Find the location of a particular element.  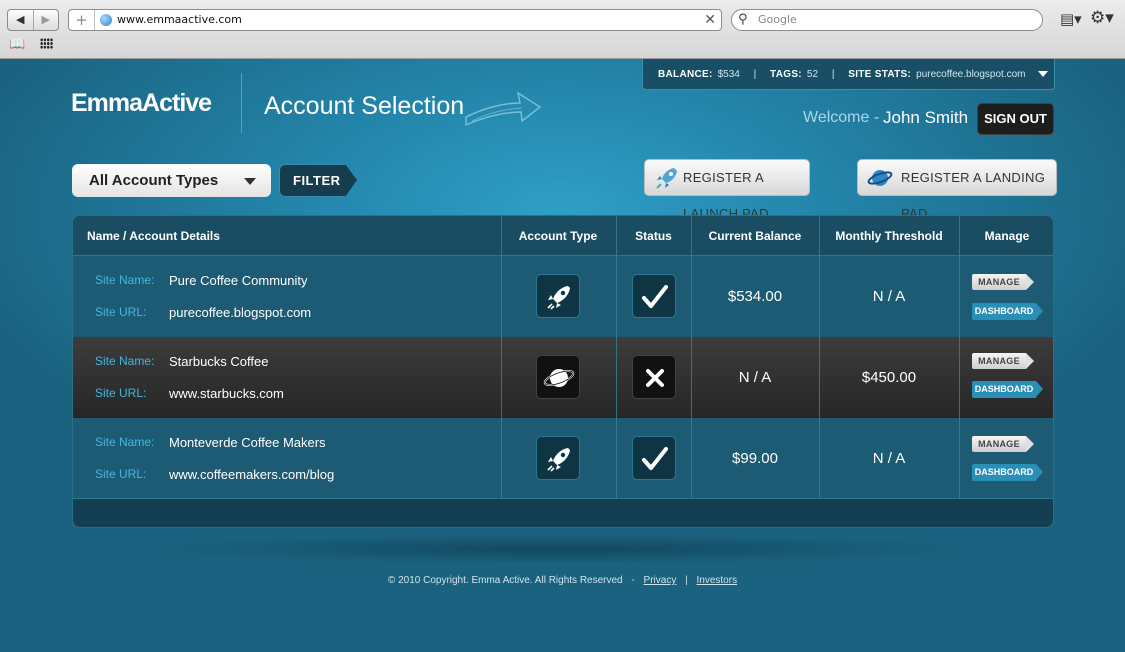

monthly-threshold: $450.00 is located at coordinates (889, 377).